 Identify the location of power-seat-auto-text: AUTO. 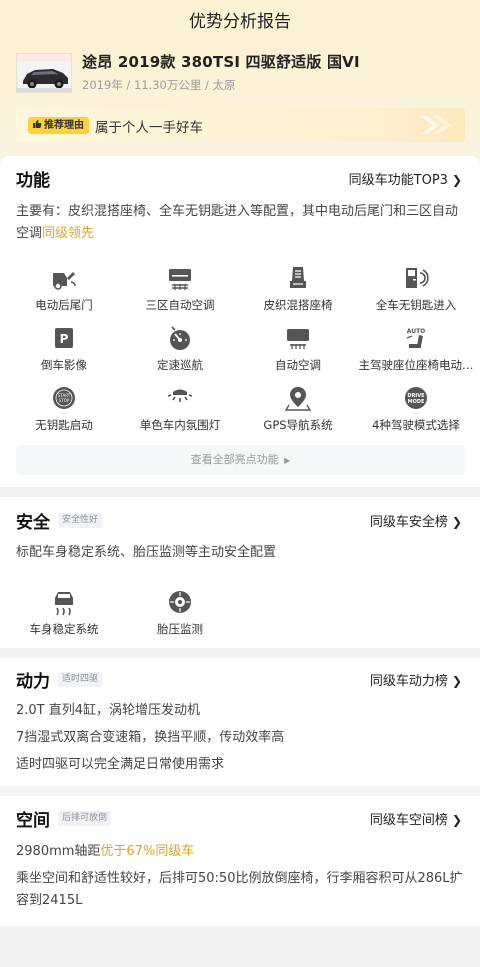
(416, 331).